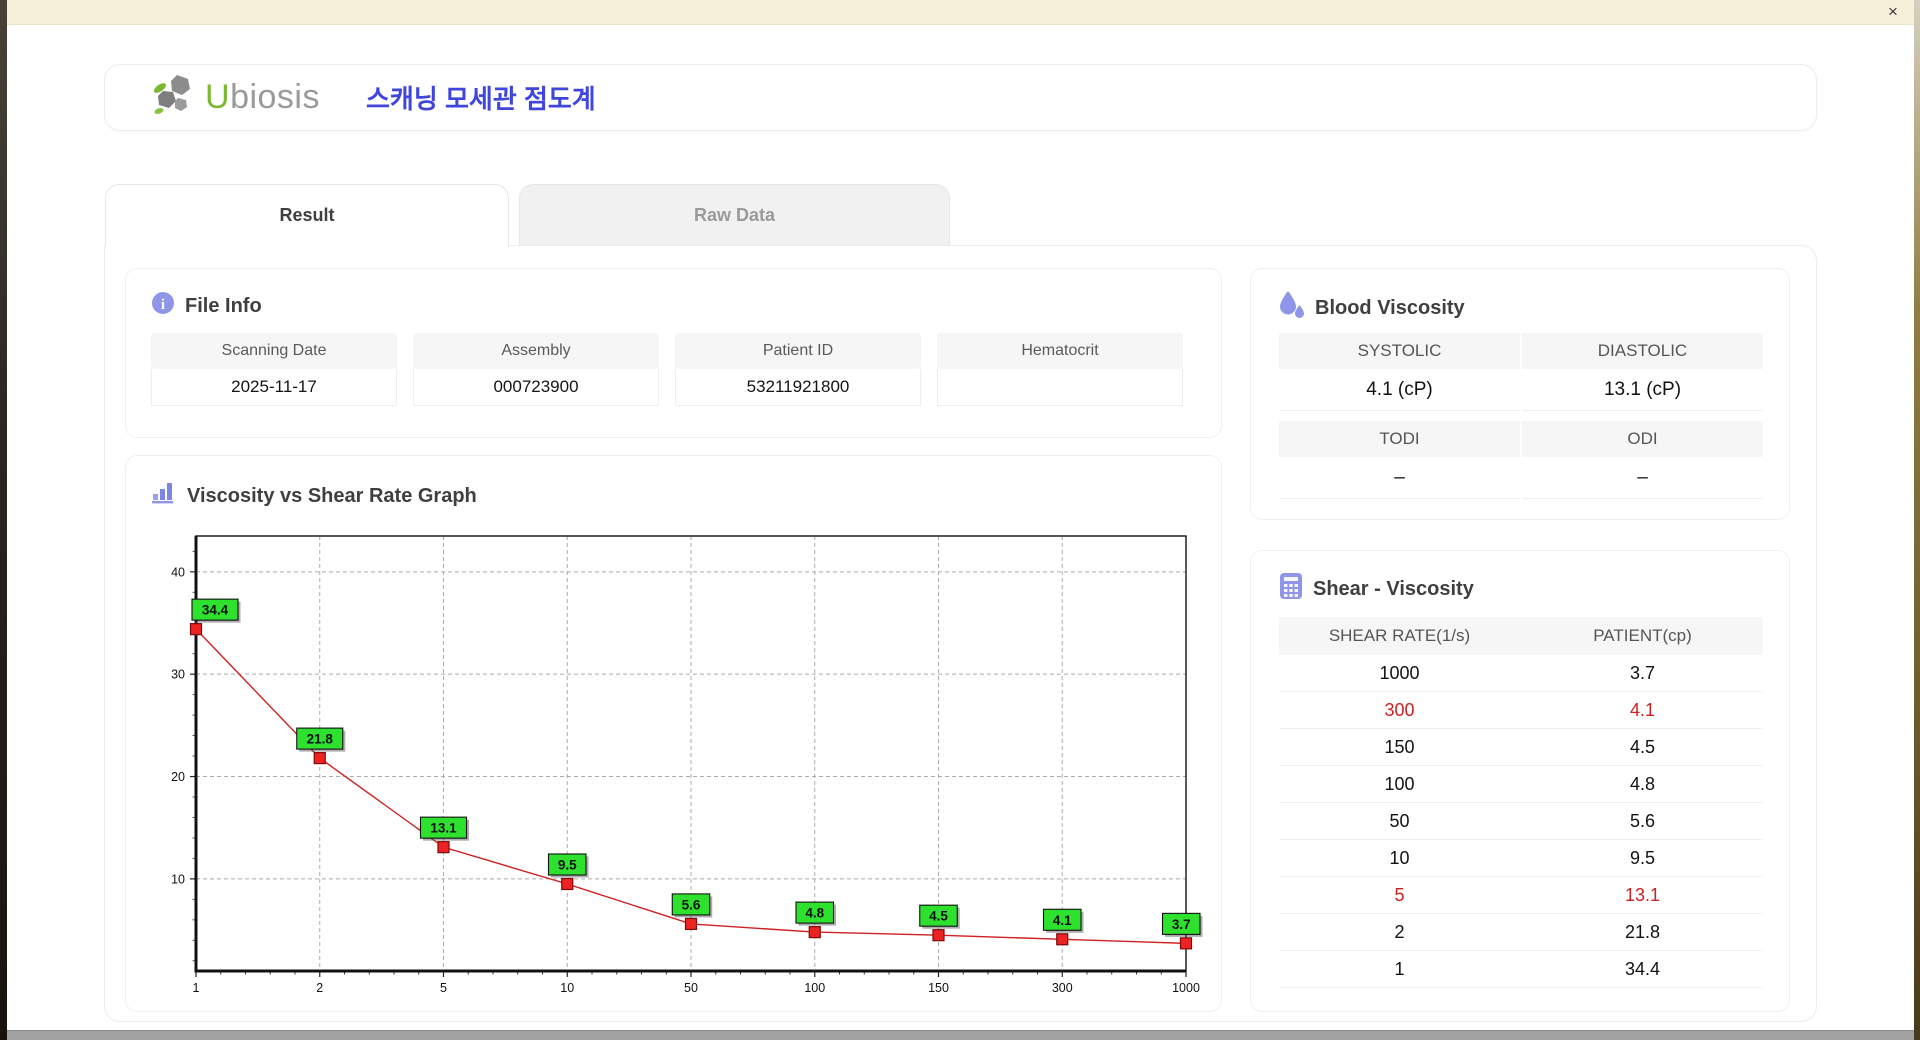 The height and width of the screenshot is (1040, 1920). What do you see at coordinates (567, 865) in the screenshot?
I see `svg-text: 9.5` at bounding box center [567, 865].